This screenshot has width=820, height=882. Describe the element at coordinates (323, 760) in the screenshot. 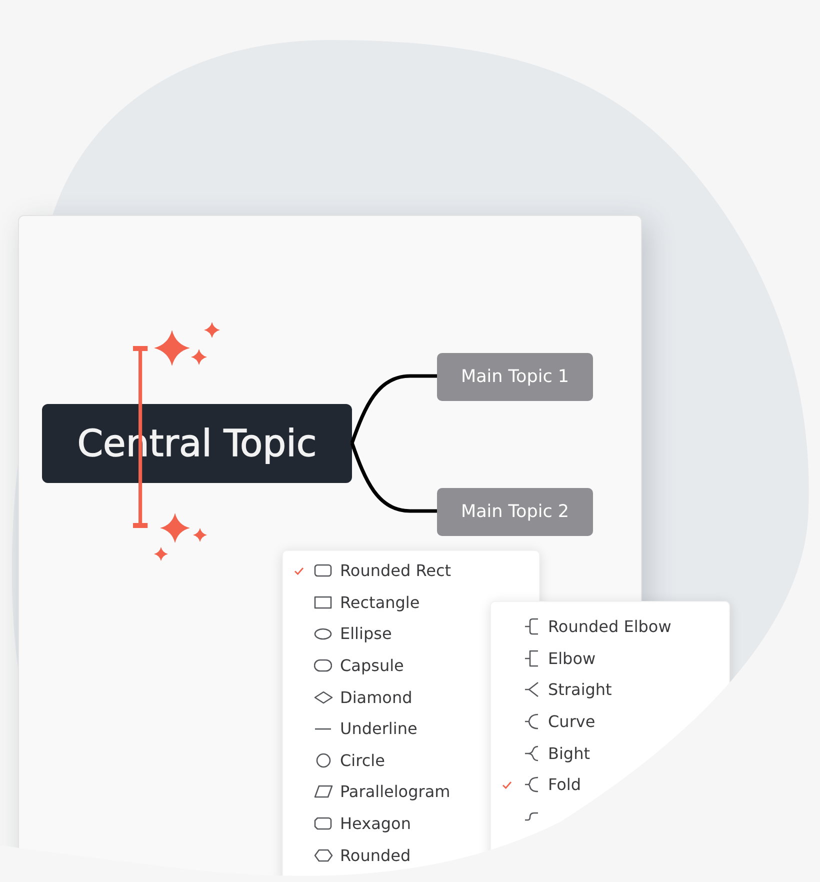

I see `circle-icon` at that location.